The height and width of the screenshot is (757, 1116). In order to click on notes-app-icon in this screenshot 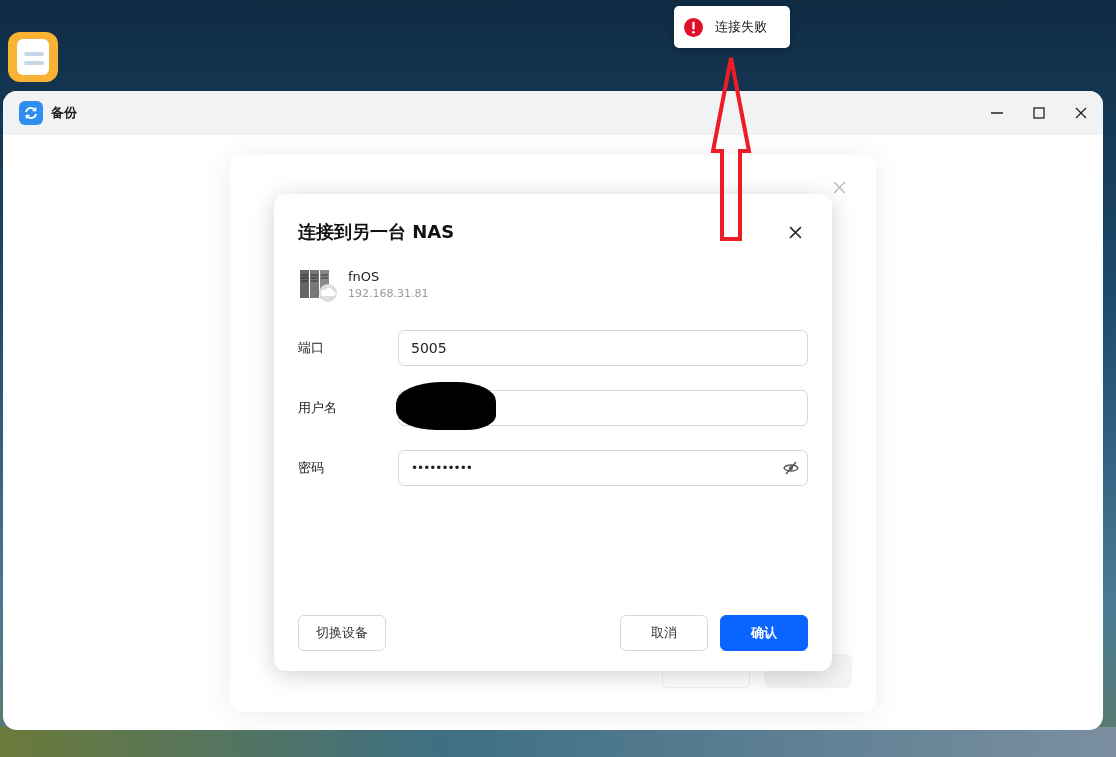, I will do `click(33, 57)`.